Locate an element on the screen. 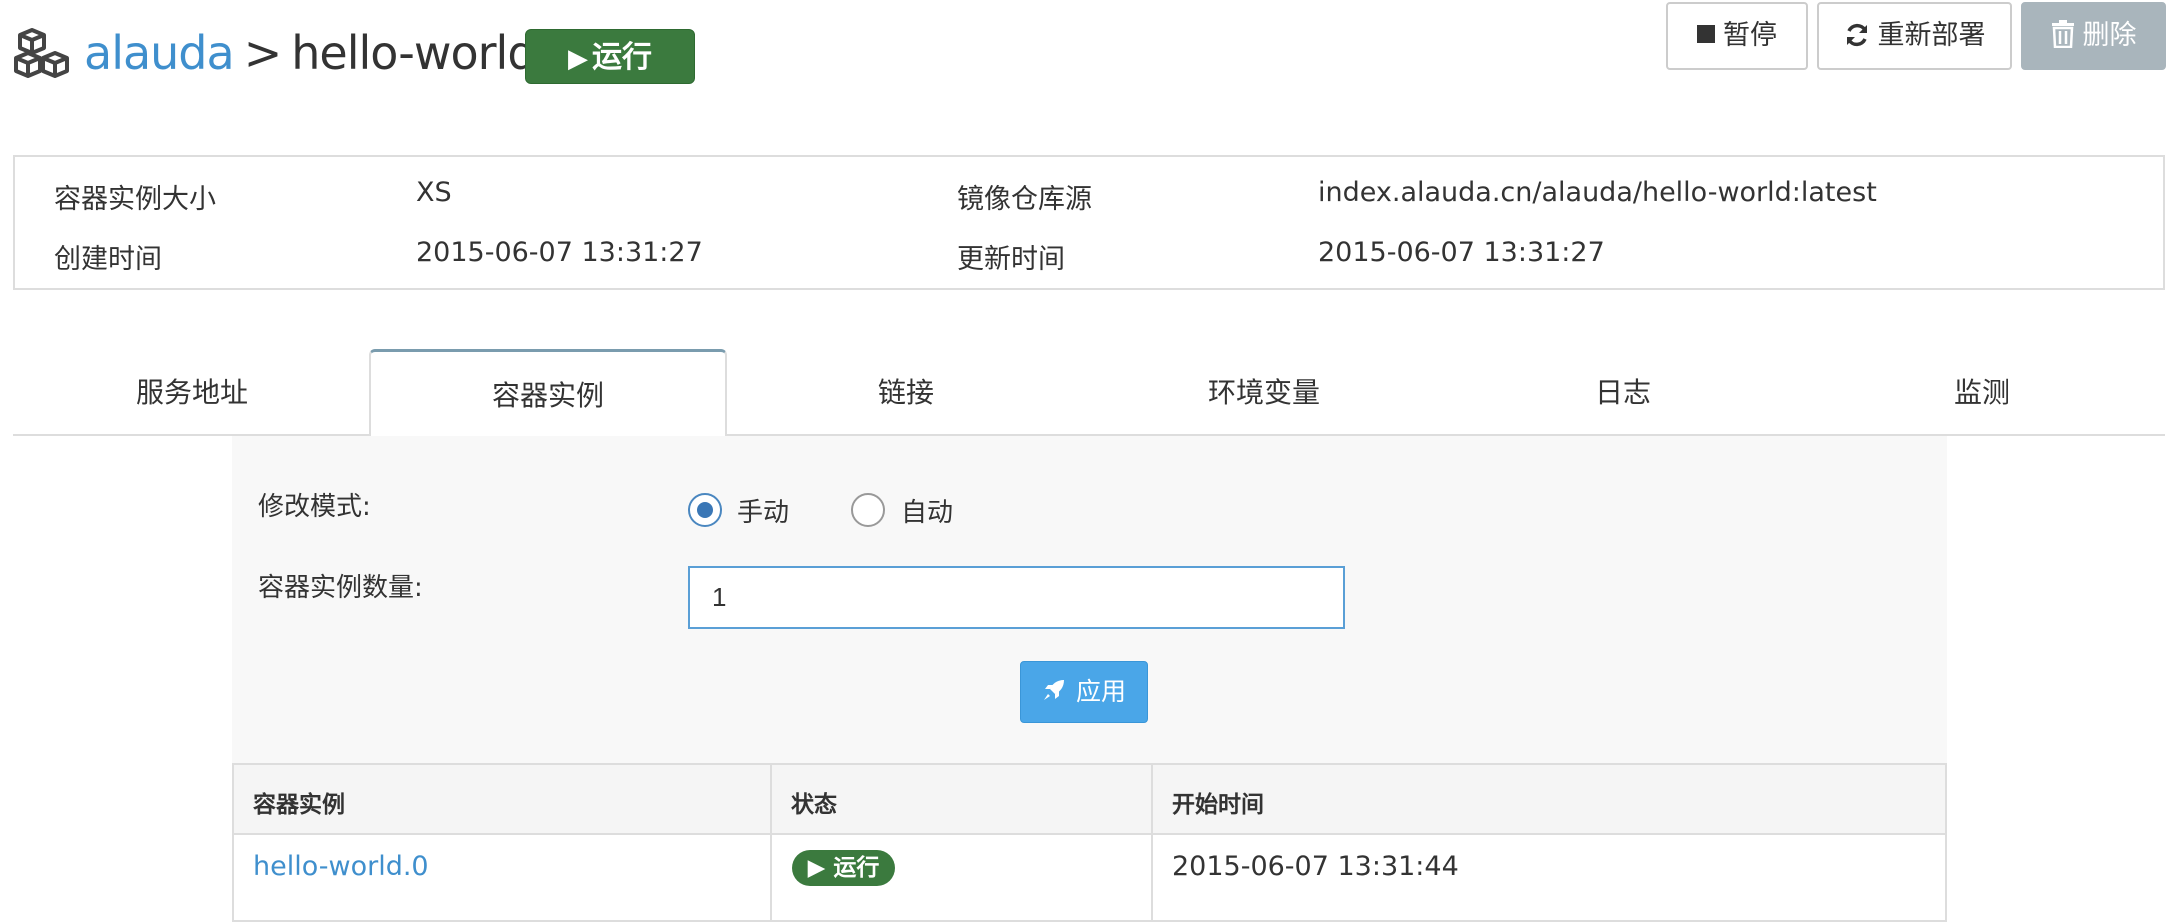 Image resolution: width=2174 pixels, height=922 pixels. instance-status-label: 运行 is located at coordinates (856, 868).